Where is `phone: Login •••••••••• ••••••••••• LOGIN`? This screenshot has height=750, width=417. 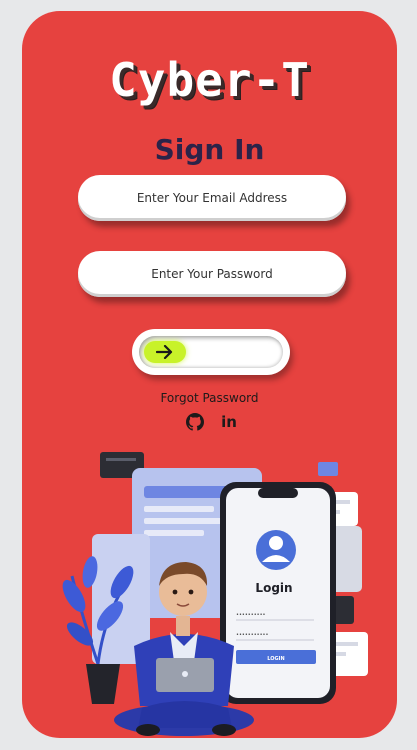 phone: Login •••••••••• ••••••••••• LOGIN is located at coordinates (278, 593).